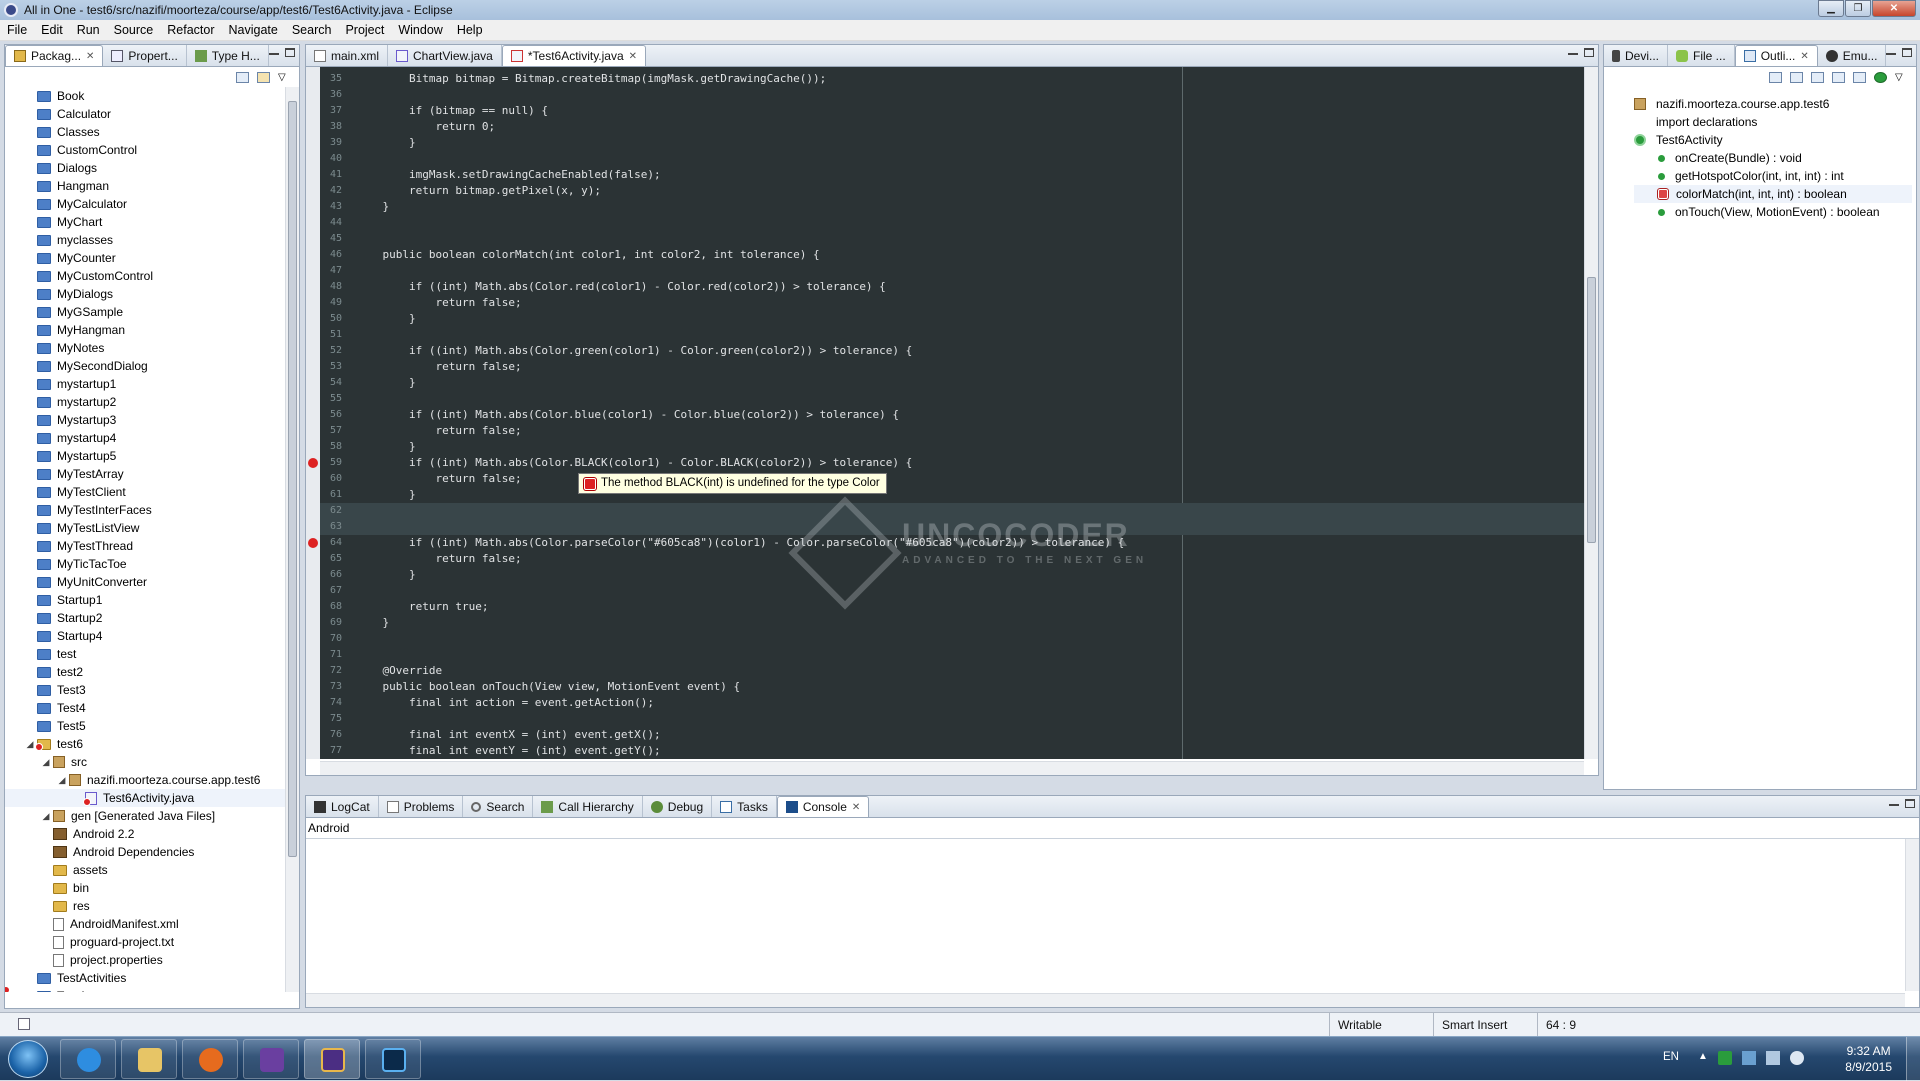 This screenshot has width=1920, height=1081. I want to click on tree-item: Calculator, so click(145, 114).